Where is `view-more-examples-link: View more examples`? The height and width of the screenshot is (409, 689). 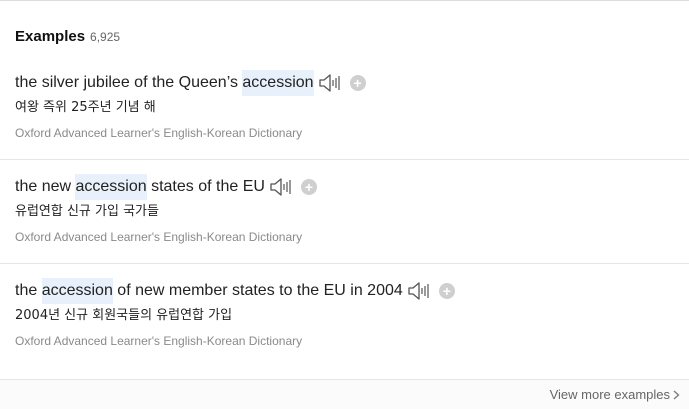 view-more-examples-link: View more examples is located at coordinates (615, 394).